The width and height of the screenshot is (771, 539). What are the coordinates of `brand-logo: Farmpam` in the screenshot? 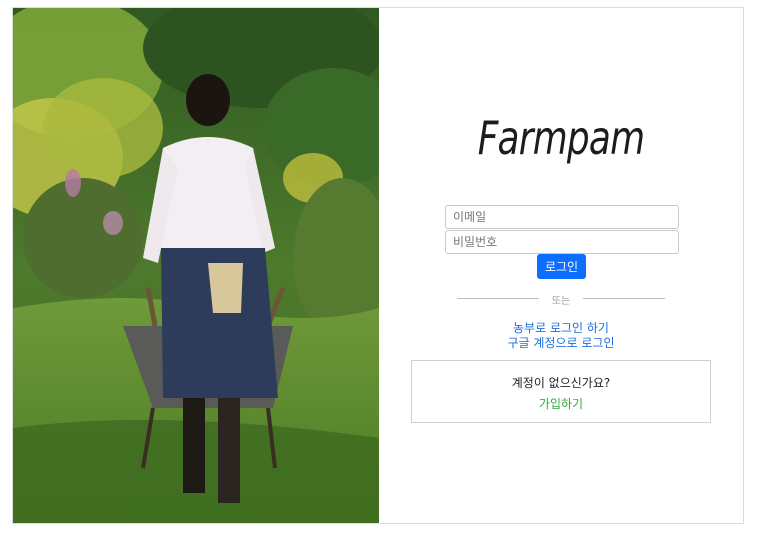 It's located at (561, 138).